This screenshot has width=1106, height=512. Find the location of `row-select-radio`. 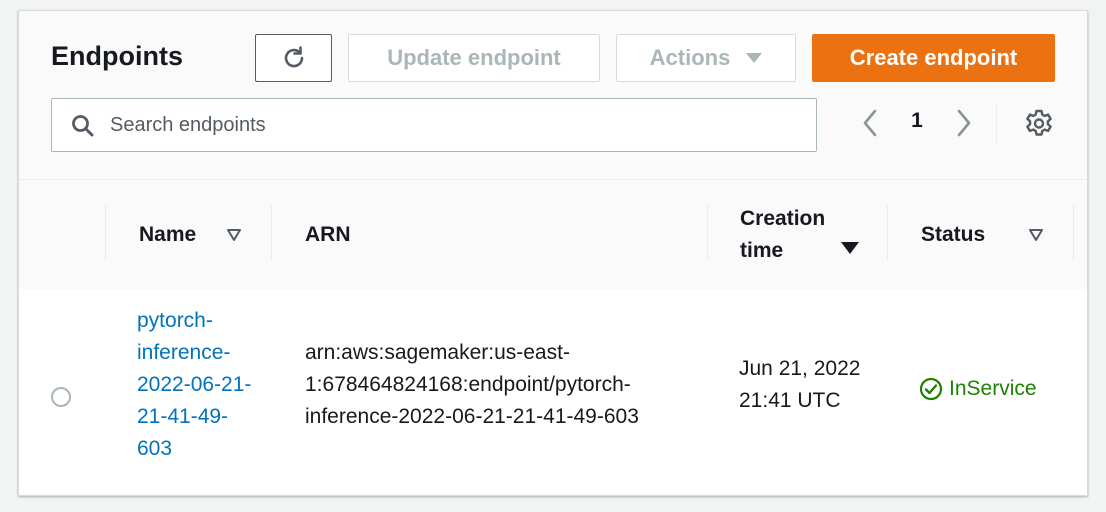

row-select-radio is located at coordinates (61, 397).